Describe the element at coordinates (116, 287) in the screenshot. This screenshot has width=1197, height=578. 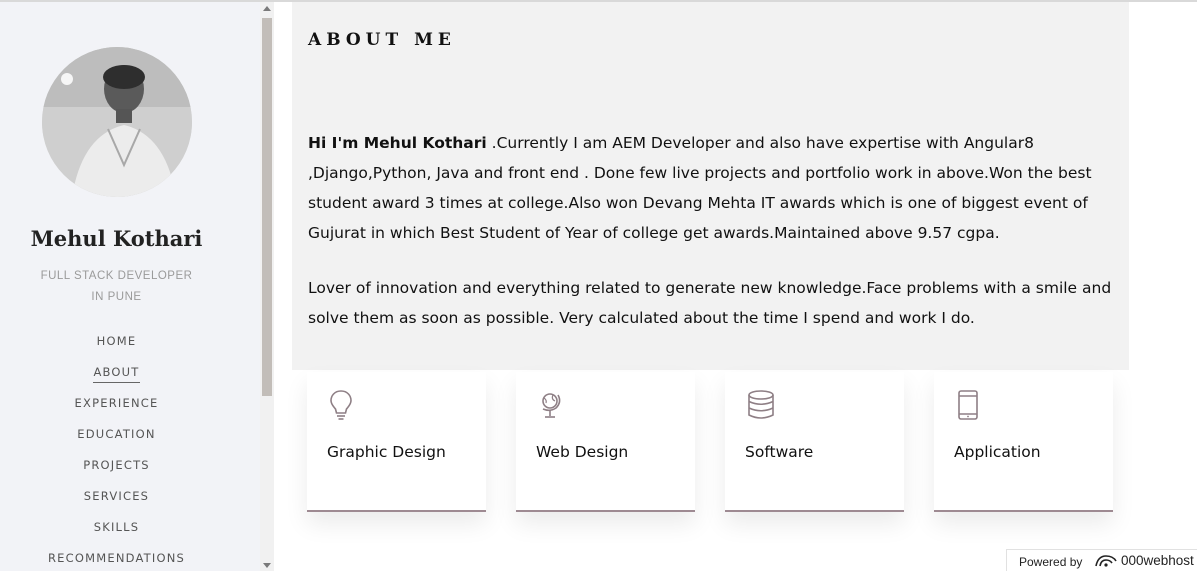
I see `profile-role: FULL STACK DEVELOPER IN PUNE` at that location.